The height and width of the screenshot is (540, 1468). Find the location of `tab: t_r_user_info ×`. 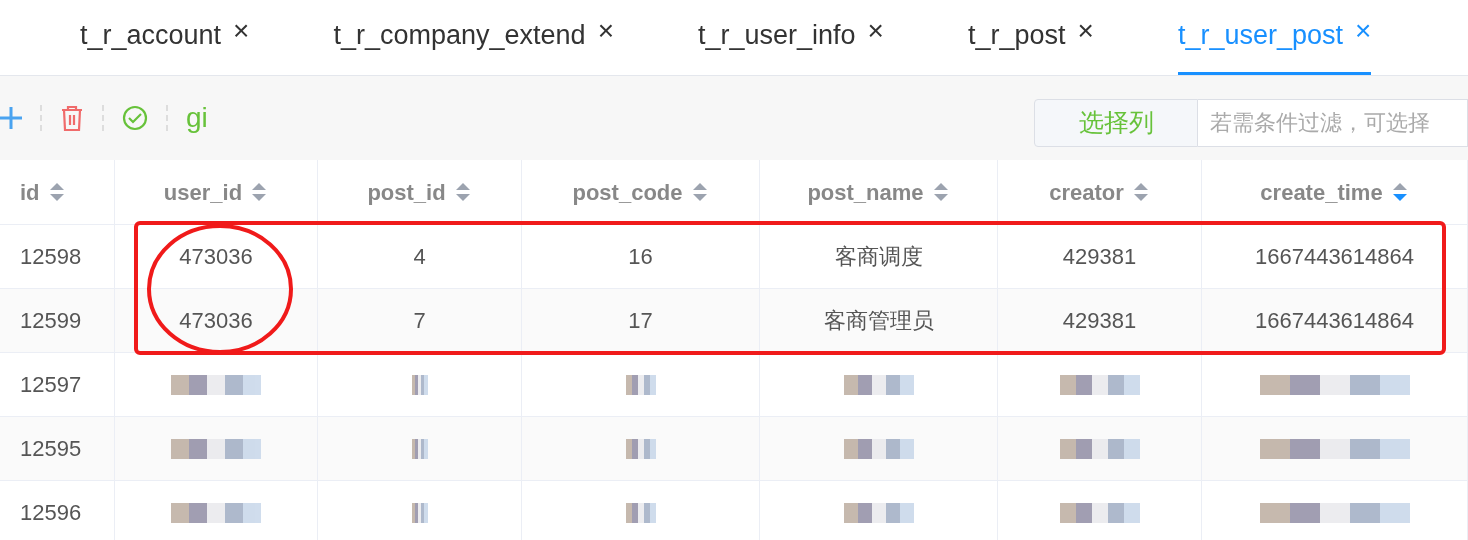

tab: t_r_user_info × is located at coordinates (791, 37).